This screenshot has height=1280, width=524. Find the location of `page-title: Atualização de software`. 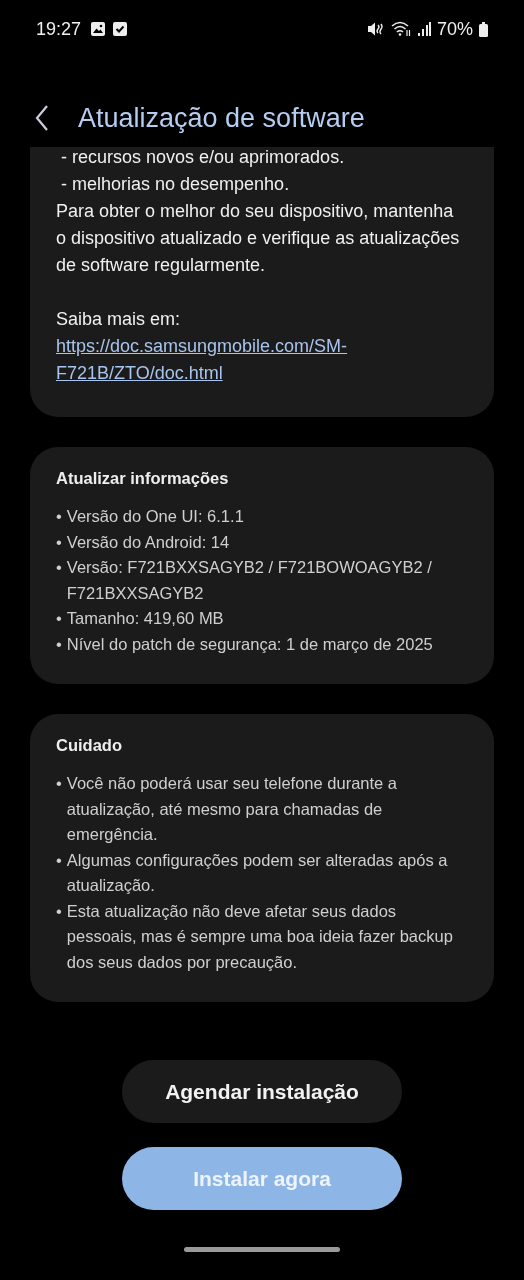

page-title: Atualização de software is located at coordinates (221, 118).